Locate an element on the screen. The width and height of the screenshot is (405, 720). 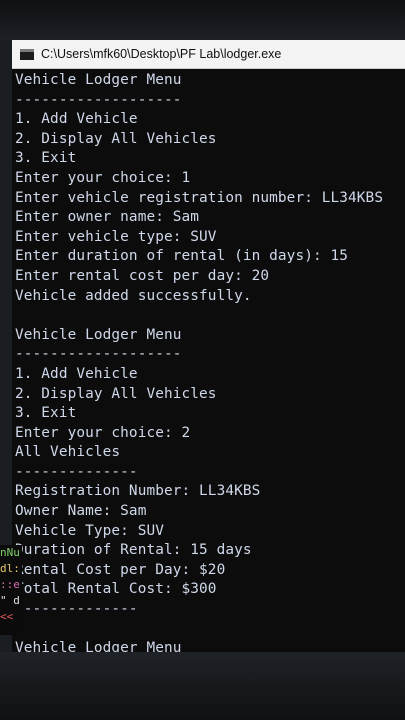
editor-fragment: dl: is located at coordinates (10, 568).